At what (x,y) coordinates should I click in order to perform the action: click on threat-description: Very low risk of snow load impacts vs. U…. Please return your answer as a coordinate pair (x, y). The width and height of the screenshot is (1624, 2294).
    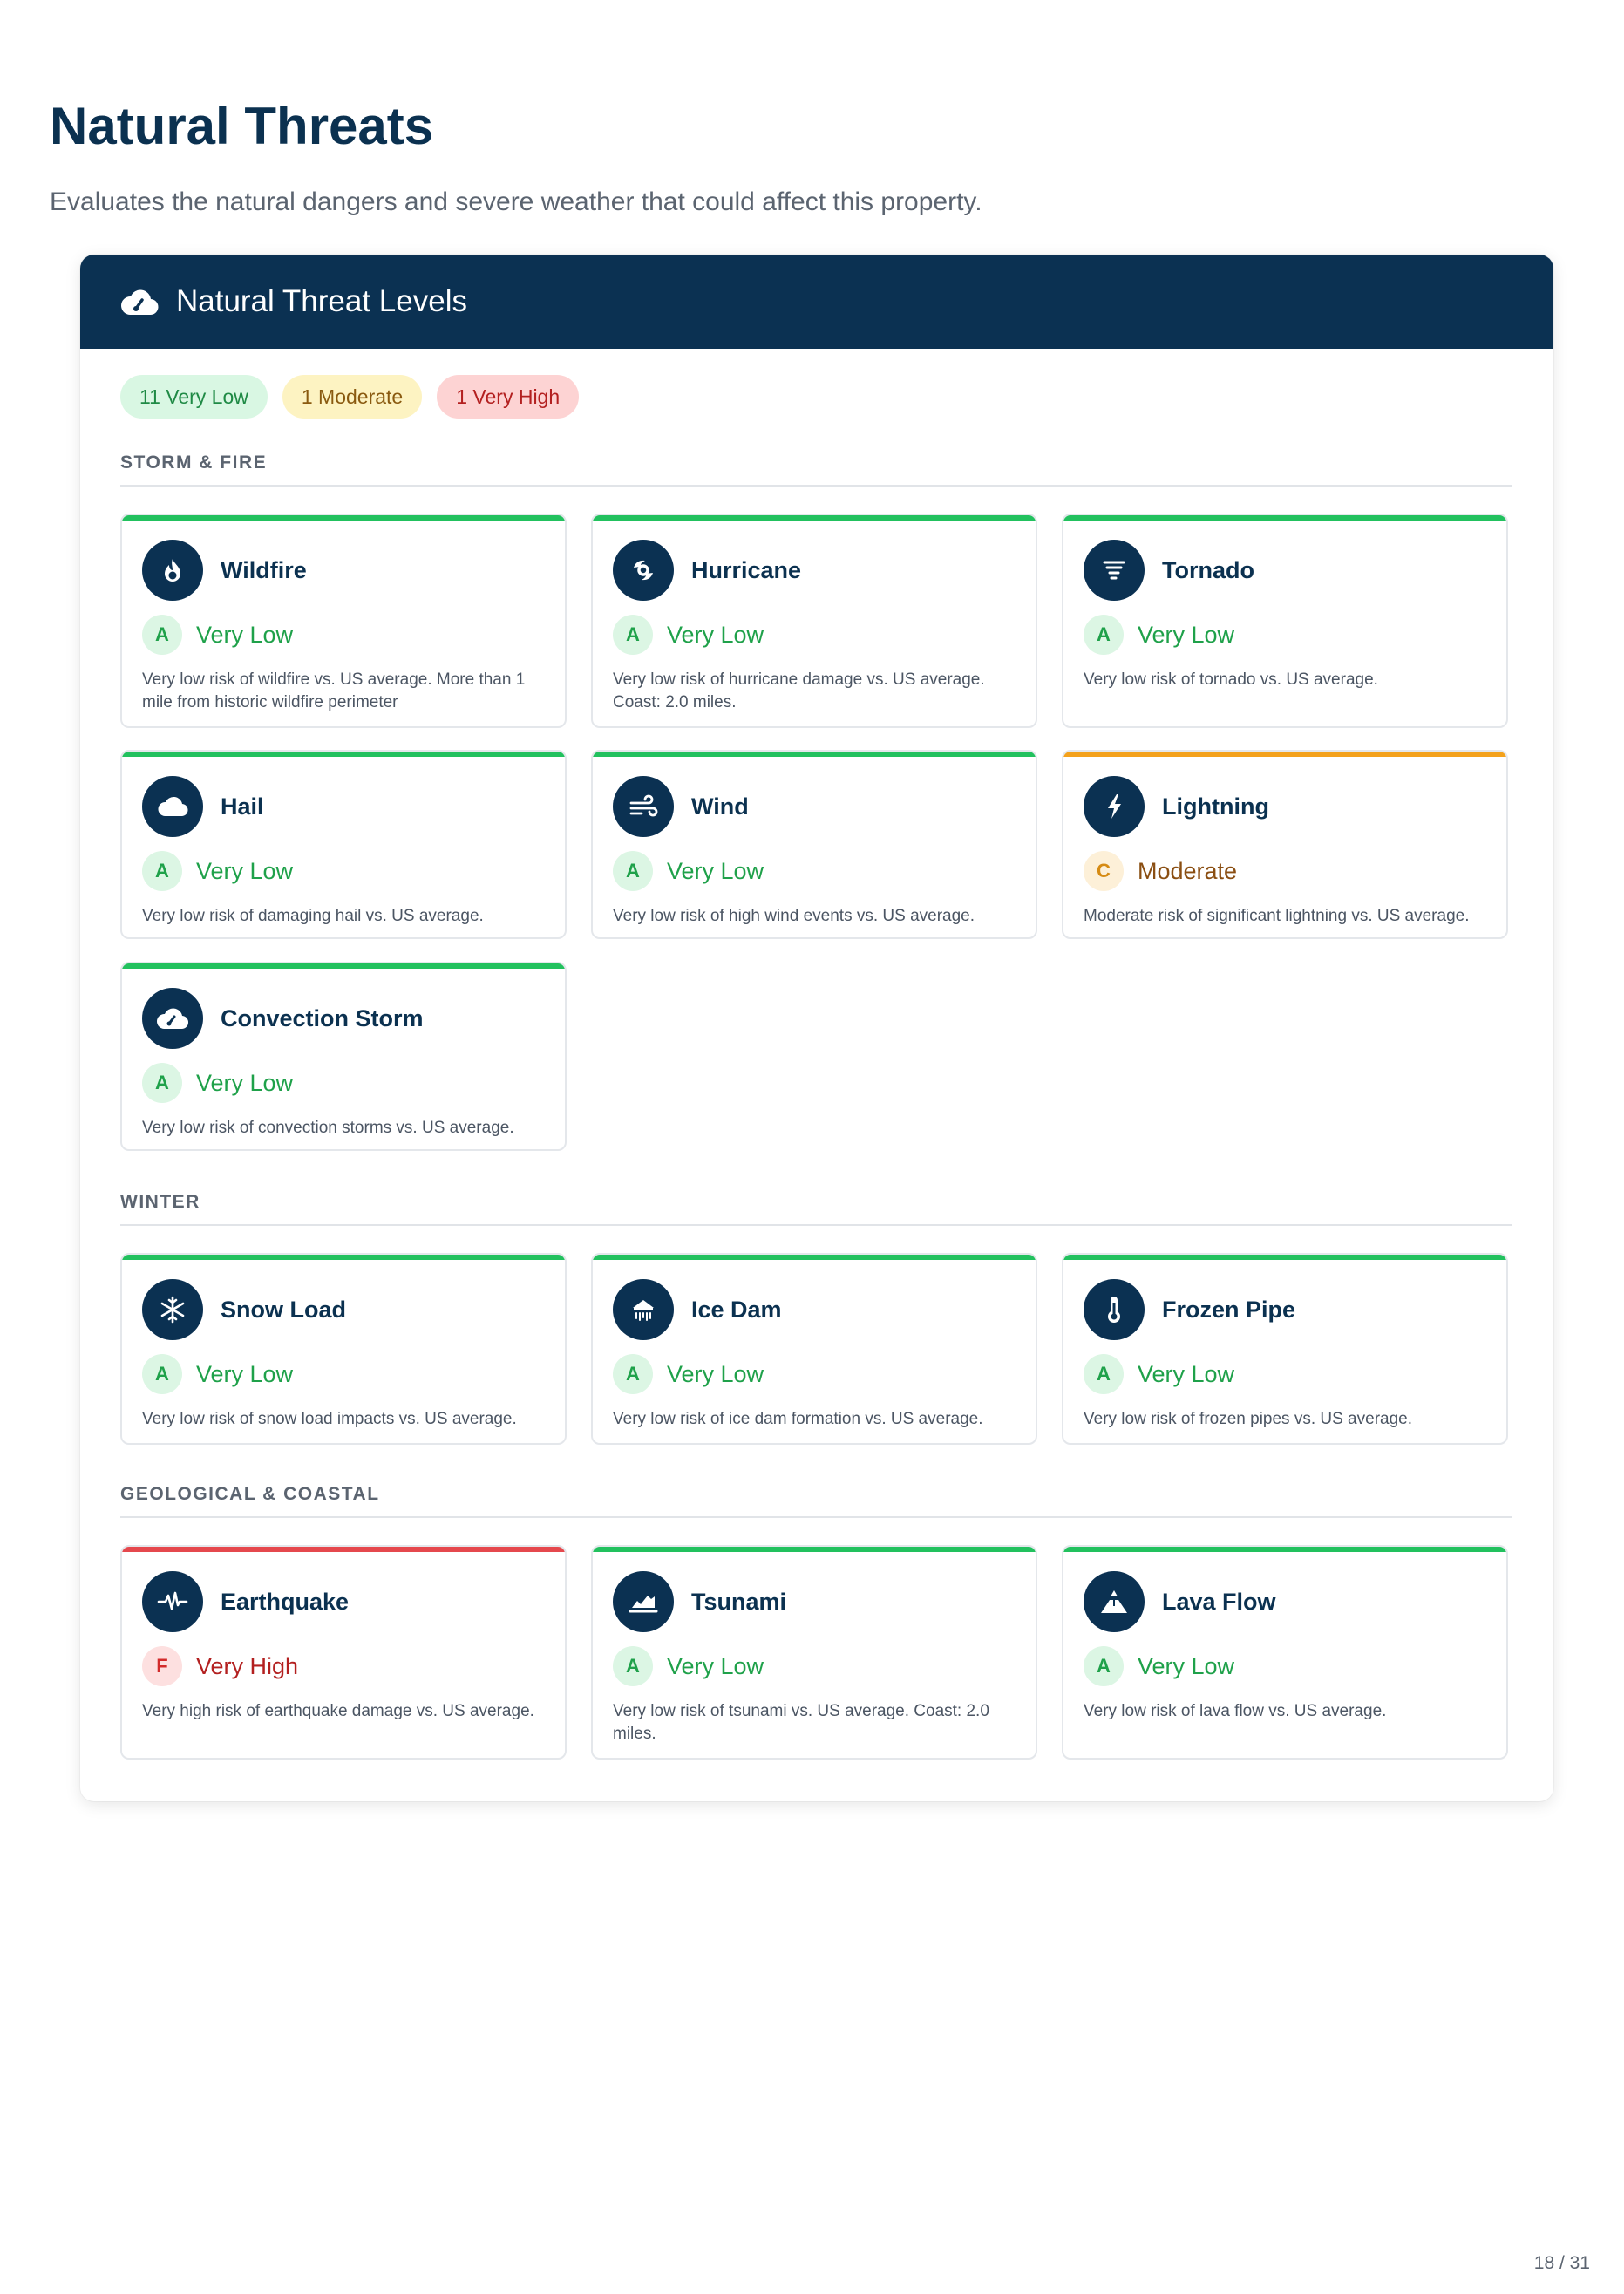
    Looking at the image, I should click on (329, 1419).